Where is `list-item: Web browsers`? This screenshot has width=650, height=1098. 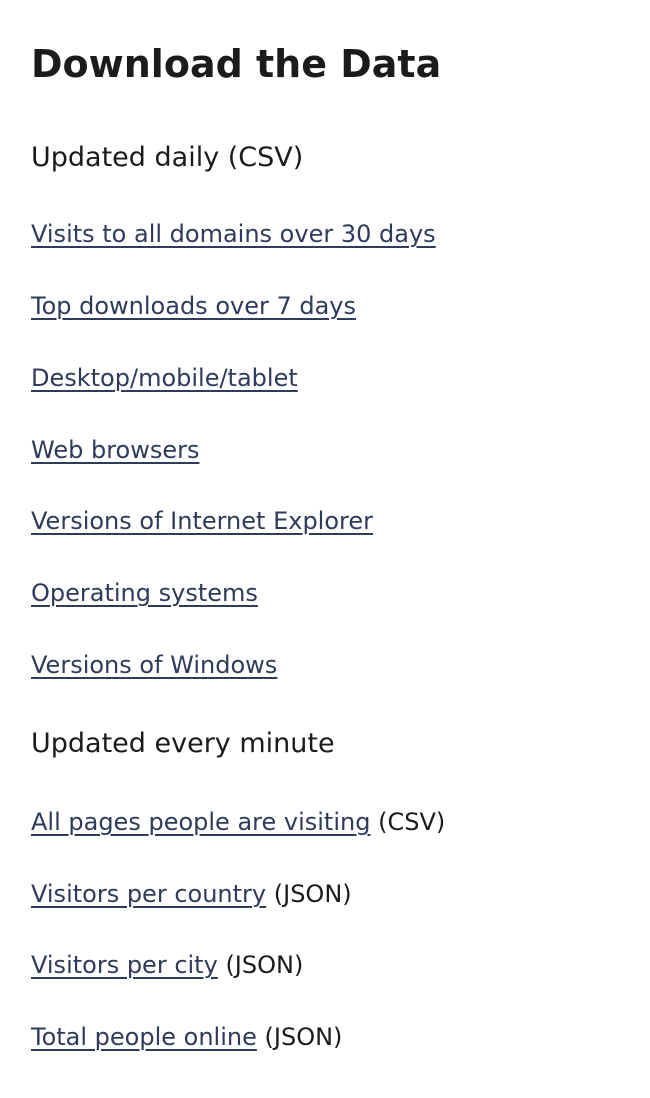
list-item: Web browsers is located at coordinates (115, 450).